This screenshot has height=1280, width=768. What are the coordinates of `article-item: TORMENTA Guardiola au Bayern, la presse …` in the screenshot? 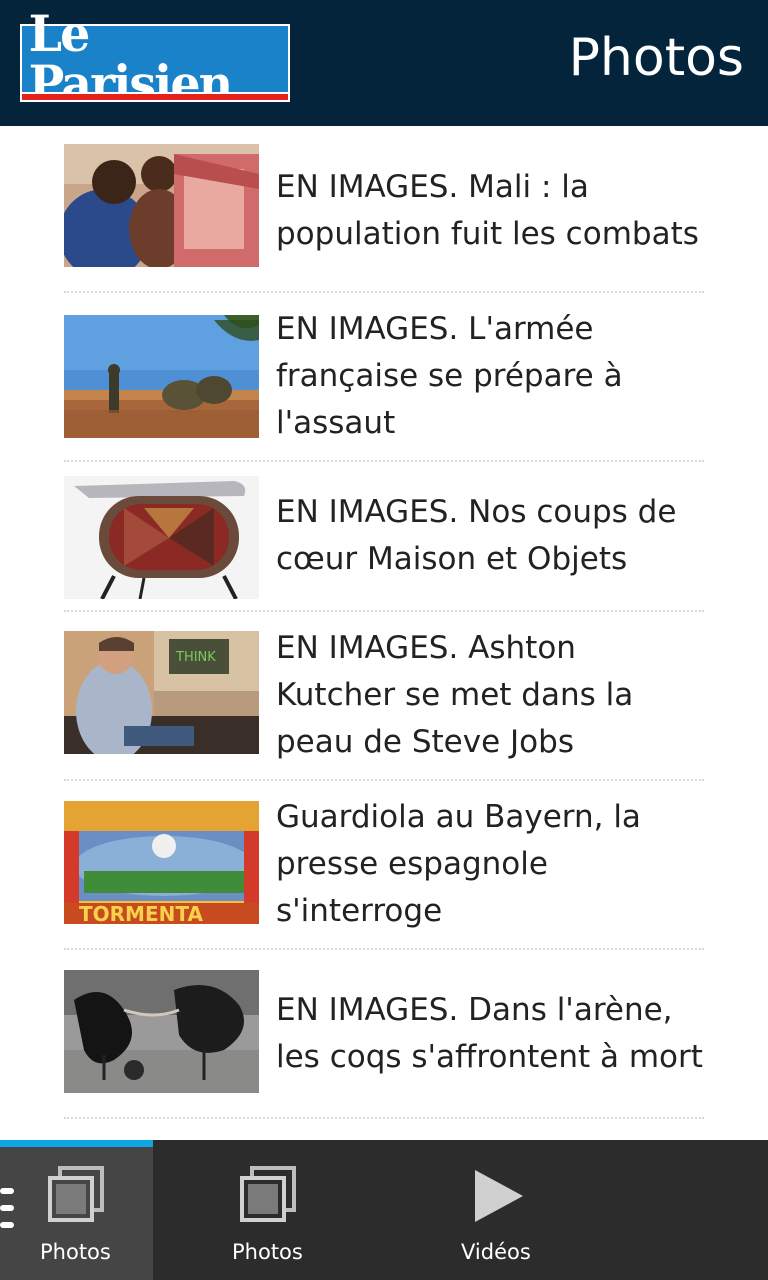 It's located at (384, 865).